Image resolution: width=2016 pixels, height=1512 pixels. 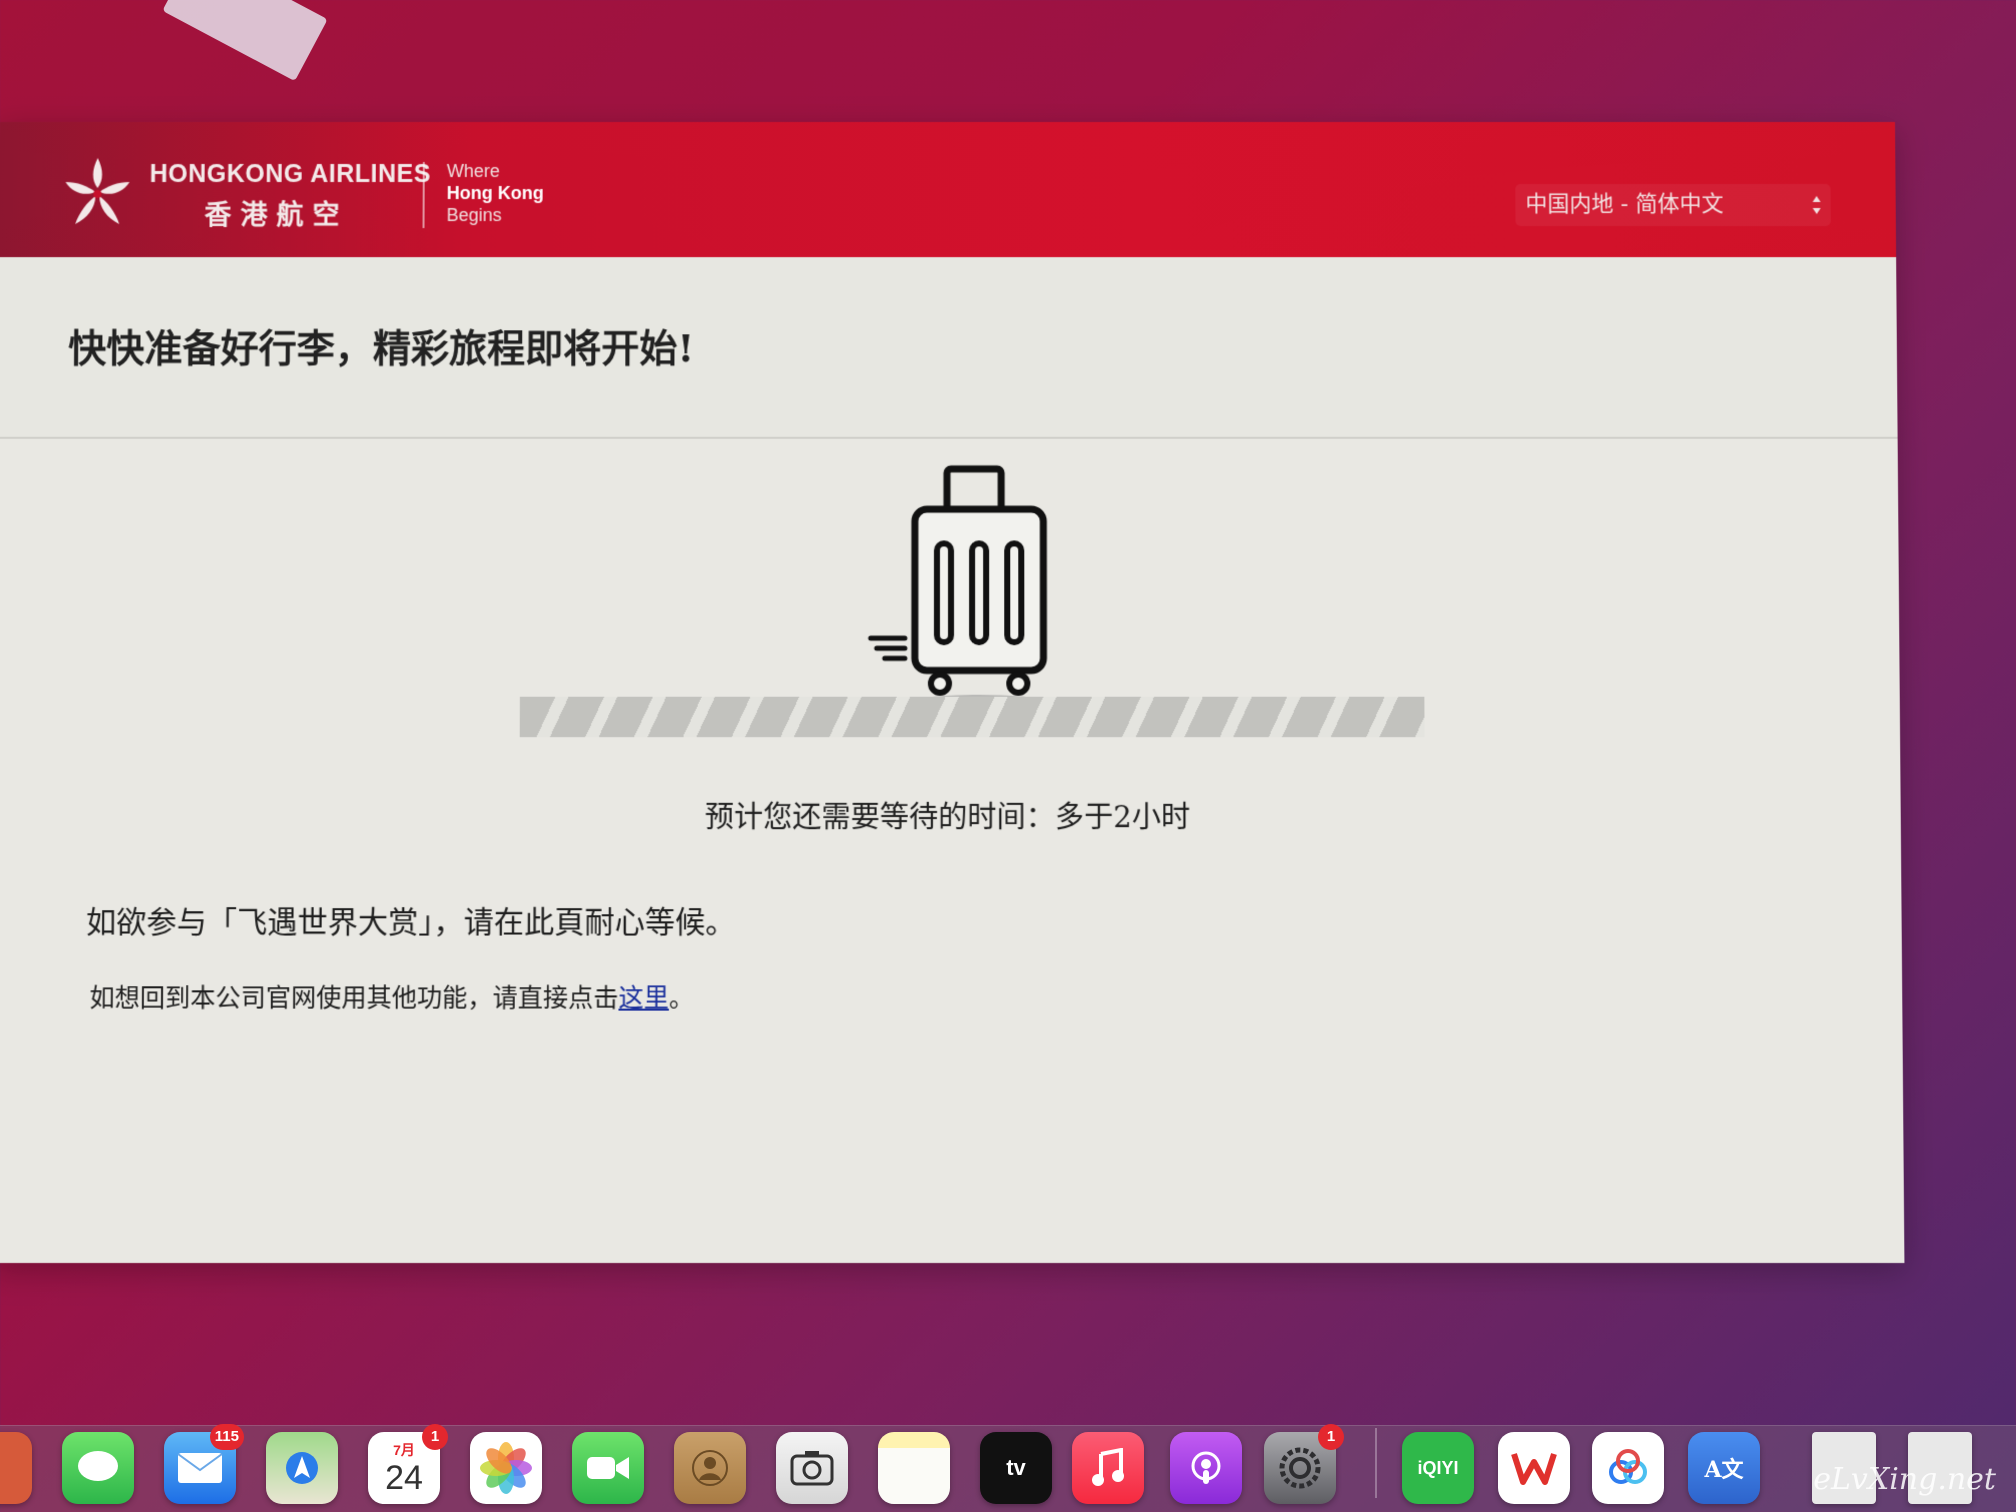 I want to click on settings-badge: 1, so click(x=1331, y=1437).